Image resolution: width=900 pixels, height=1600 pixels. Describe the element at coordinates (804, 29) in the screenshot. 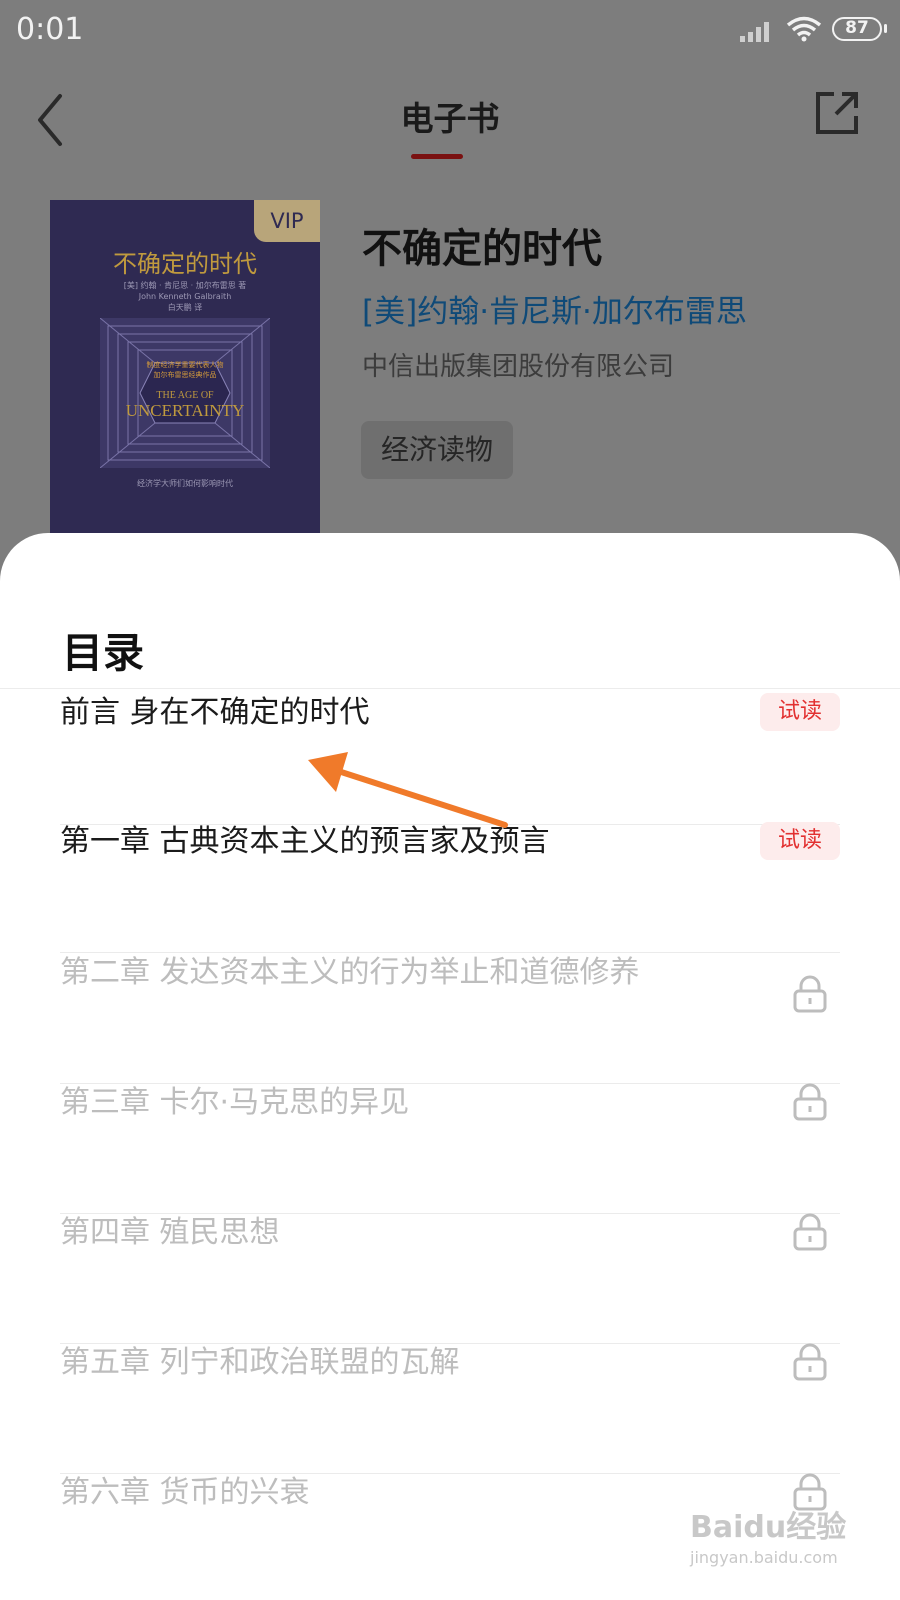

I see `wifi-icon` at that location.